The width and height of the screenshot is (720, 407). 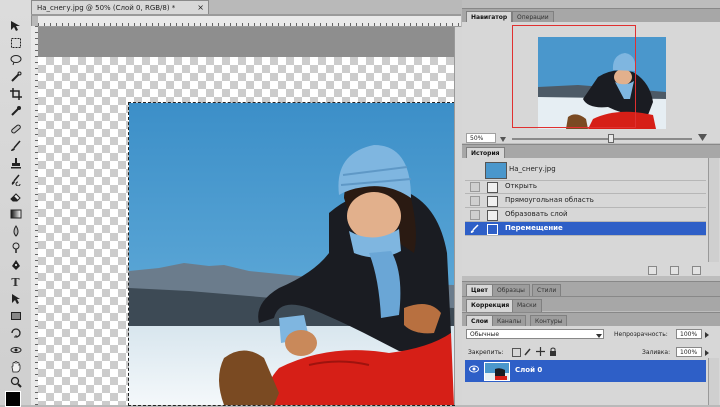 I want to click on path-select-tool-icon, so click(x=15, y=299).